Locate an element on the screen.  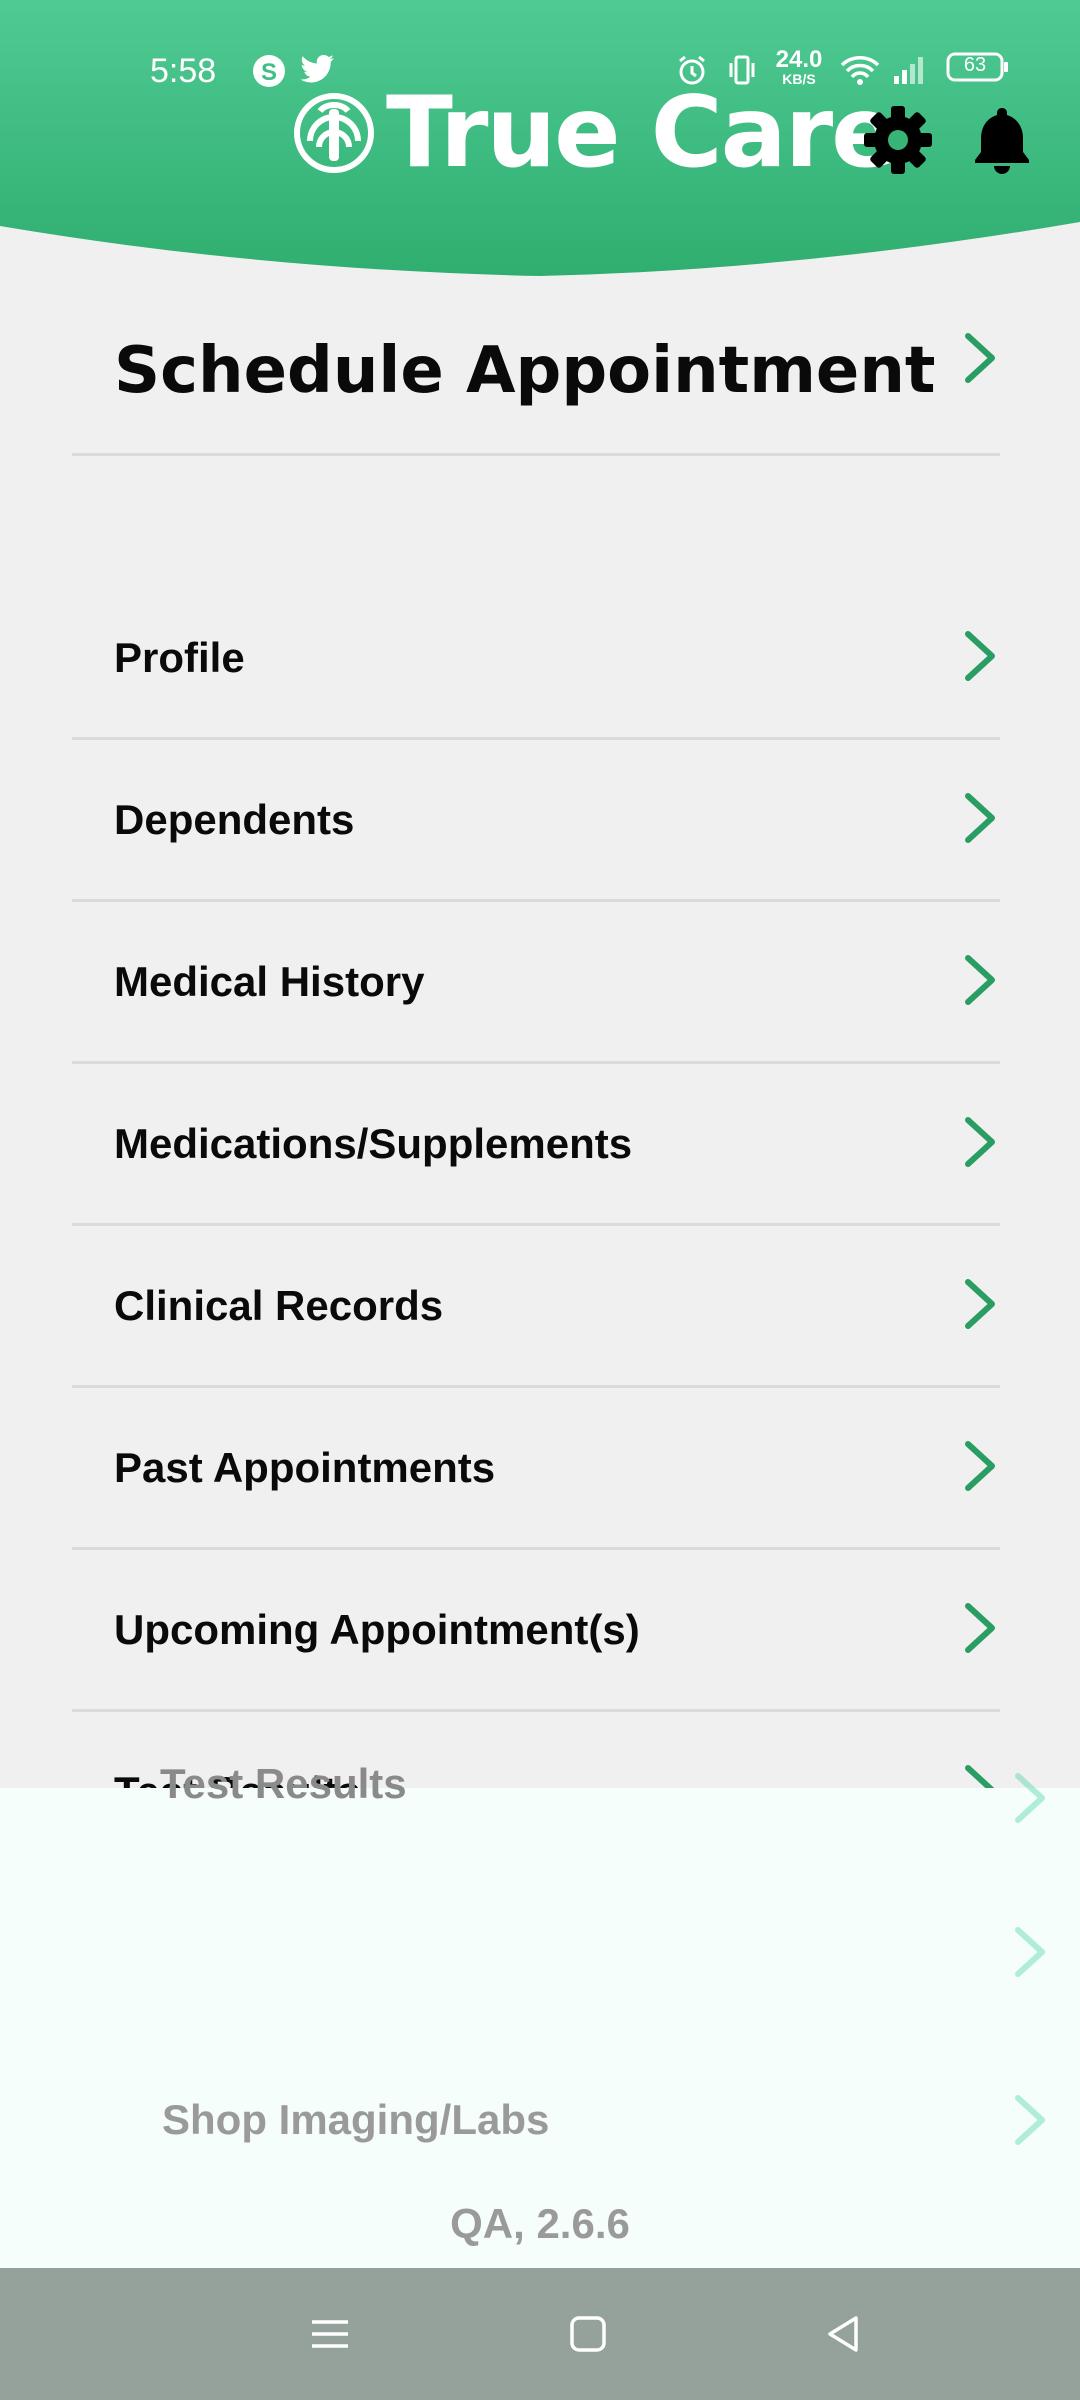
menu-item-label: Clinical Records is located at coordinates (279, 1305).